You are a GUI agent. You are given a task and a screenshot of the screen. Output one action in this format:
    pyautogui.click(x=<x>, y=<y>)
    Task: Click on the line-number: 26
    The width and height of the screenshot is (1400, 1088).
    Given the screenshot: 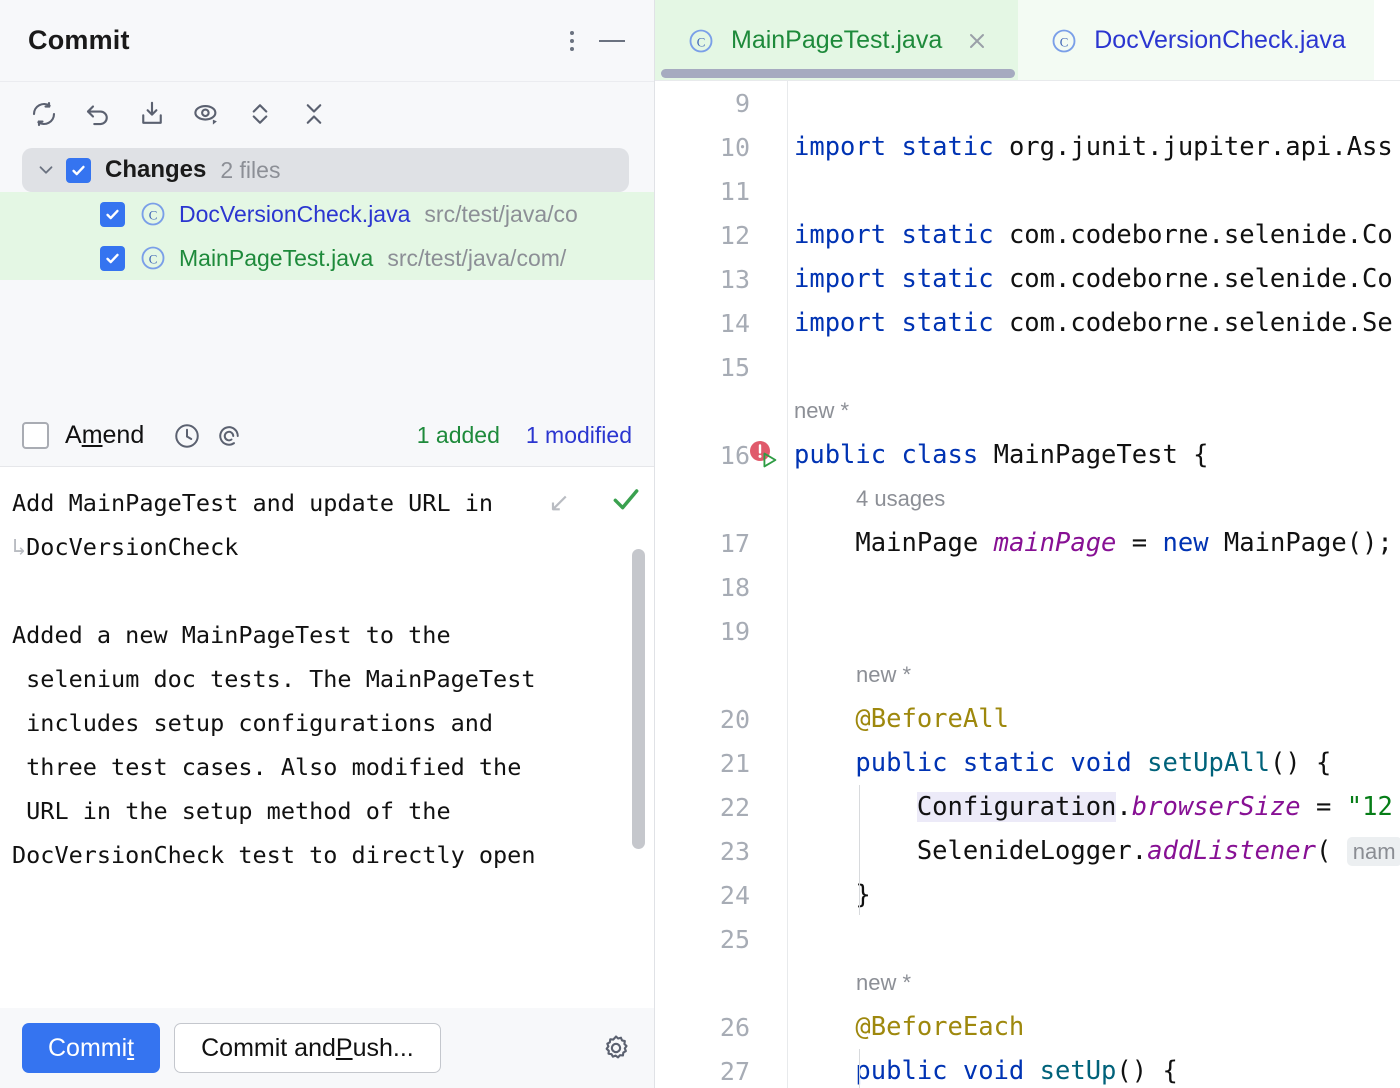 What is the action you would take?
    pyautogui.click(x=734, y=1027)
    